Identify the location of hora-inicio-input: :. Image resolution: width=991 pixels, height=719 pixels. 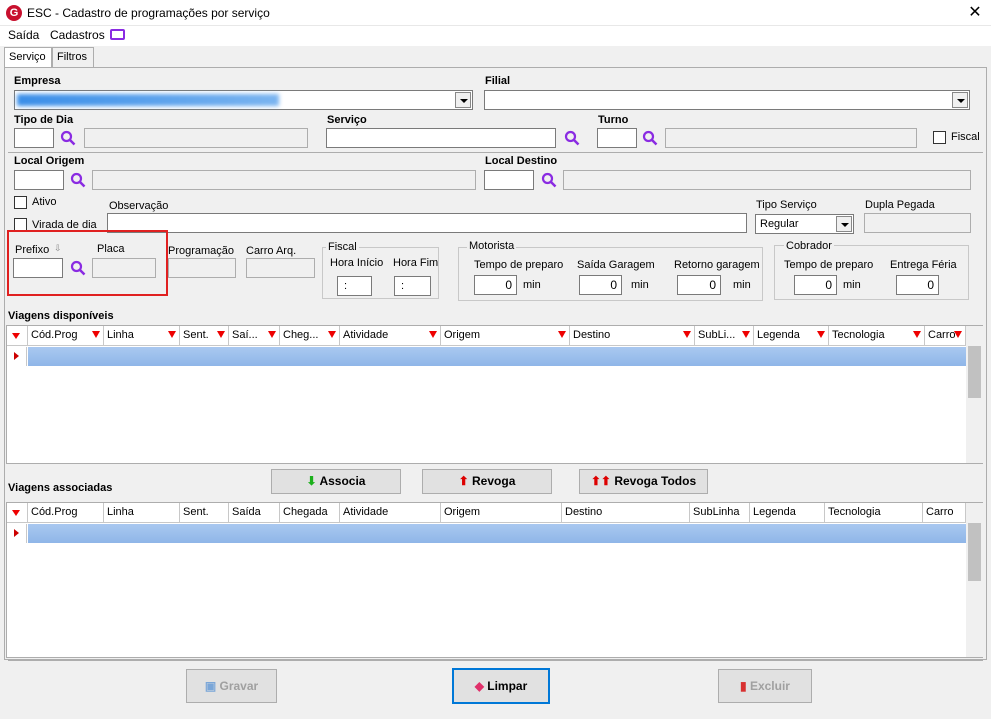
(354, 286).